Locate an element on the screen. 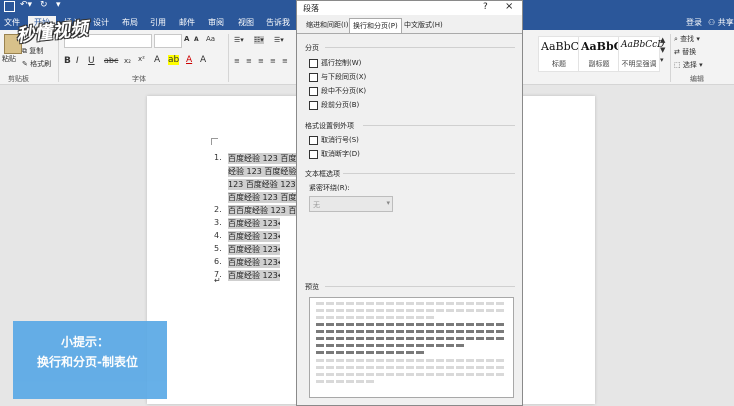 This screenshot has height=406, width=734. char-shading-icon: A is located at coordinates (203, 60).